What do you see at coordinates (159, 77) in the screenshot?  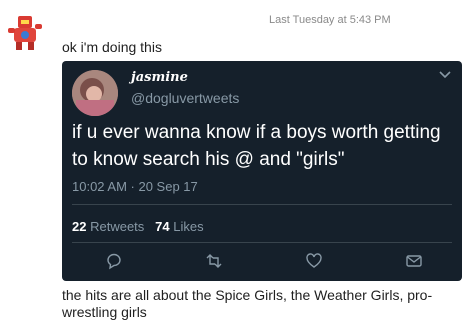 I see `tweet-author-name: jasmine` at bounding box center [159, 77].